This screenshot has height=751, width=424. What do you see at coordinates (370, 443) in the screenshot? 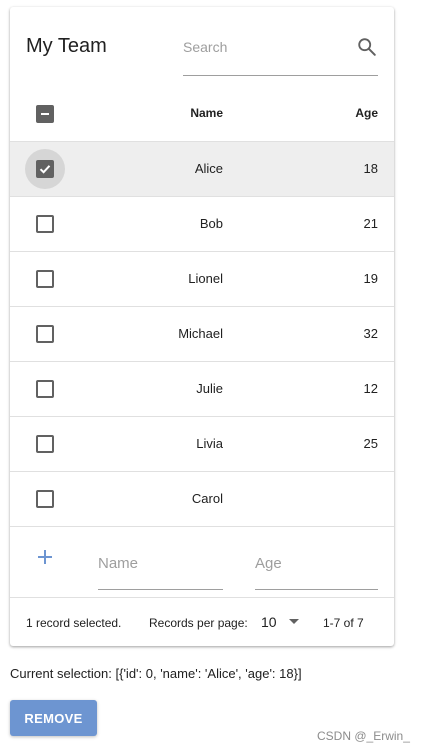
I see `row-age: 25` at bounding box center [370, 443].